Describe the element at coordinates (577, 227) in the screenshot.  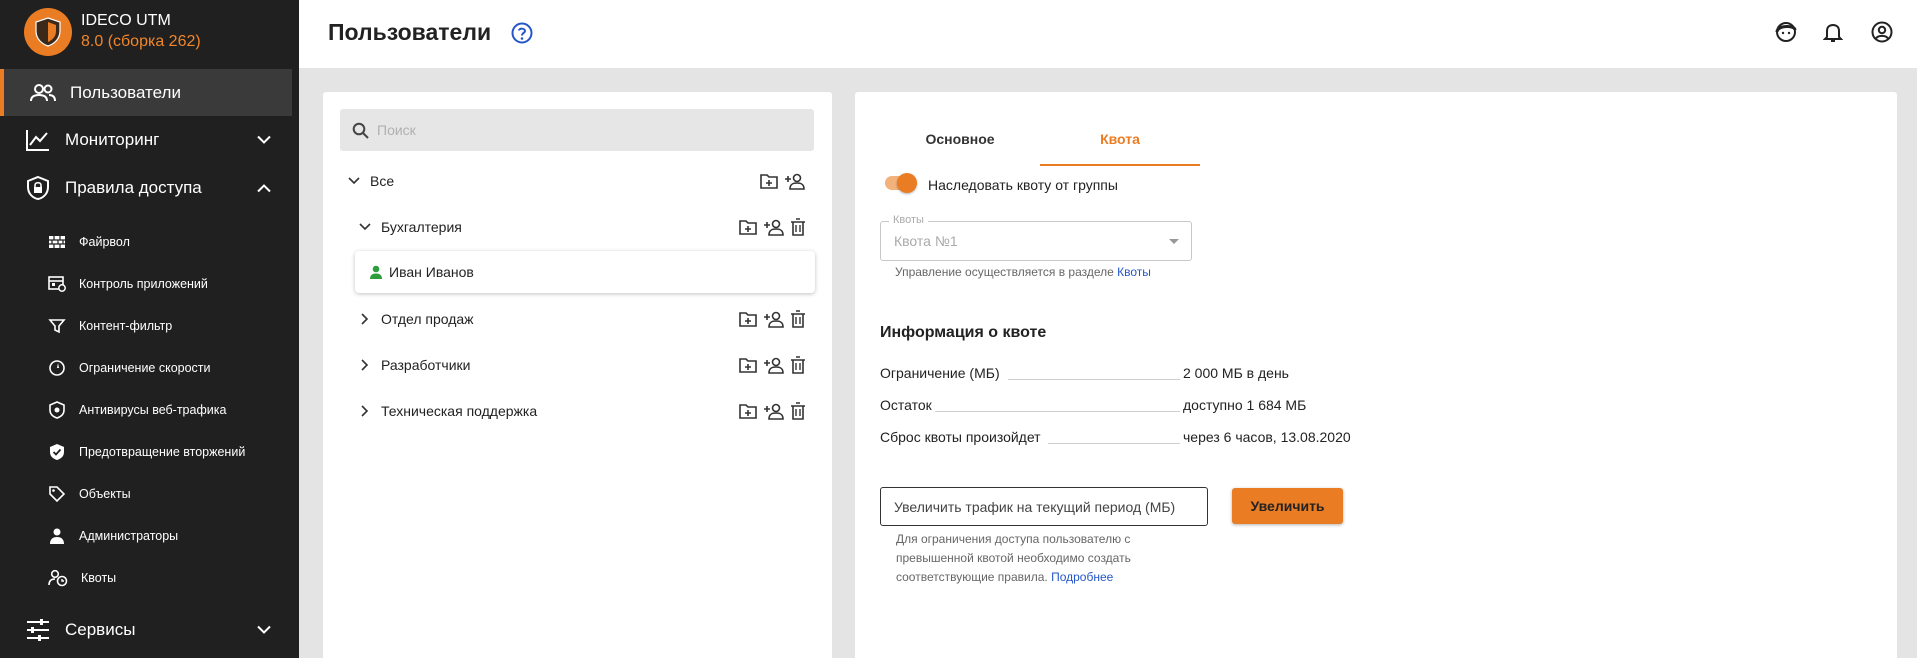
I see `tree-node-group: Бухгалтерия` at that location.